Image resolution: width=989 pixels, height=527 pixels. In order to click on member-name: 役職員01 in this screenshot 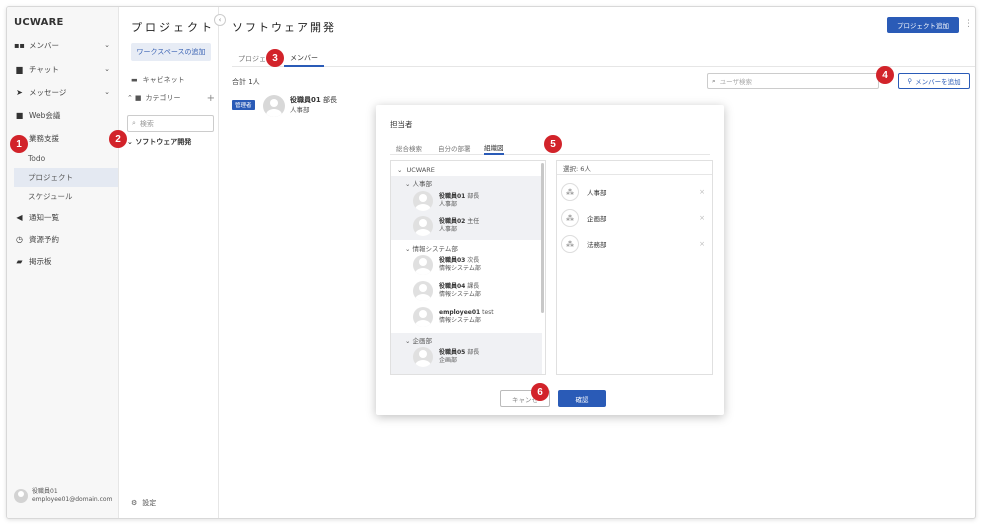, I will do `click(305, 100)`.